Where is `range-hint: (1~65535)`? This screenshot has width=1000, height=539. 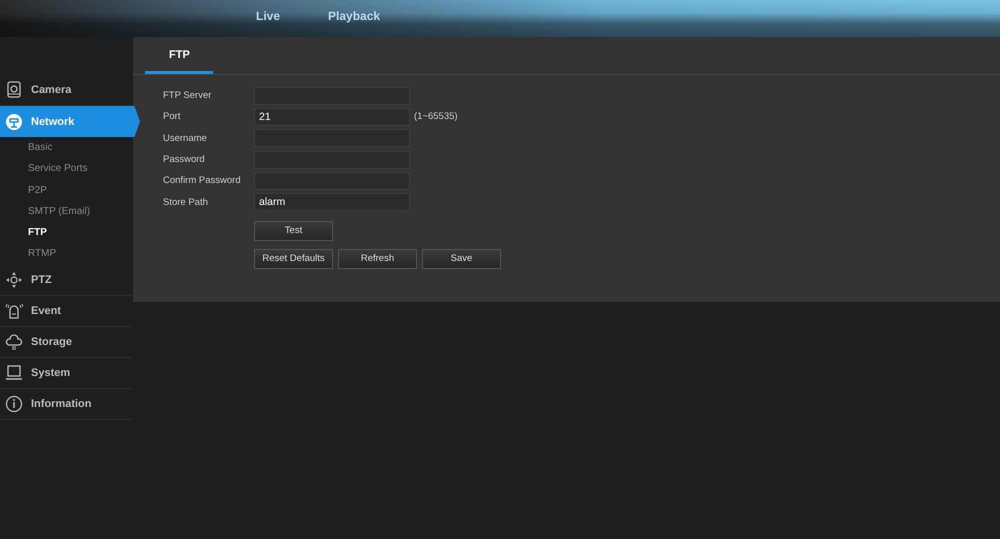
range-hint: (1~65535) is located at coordinates (436, 116).